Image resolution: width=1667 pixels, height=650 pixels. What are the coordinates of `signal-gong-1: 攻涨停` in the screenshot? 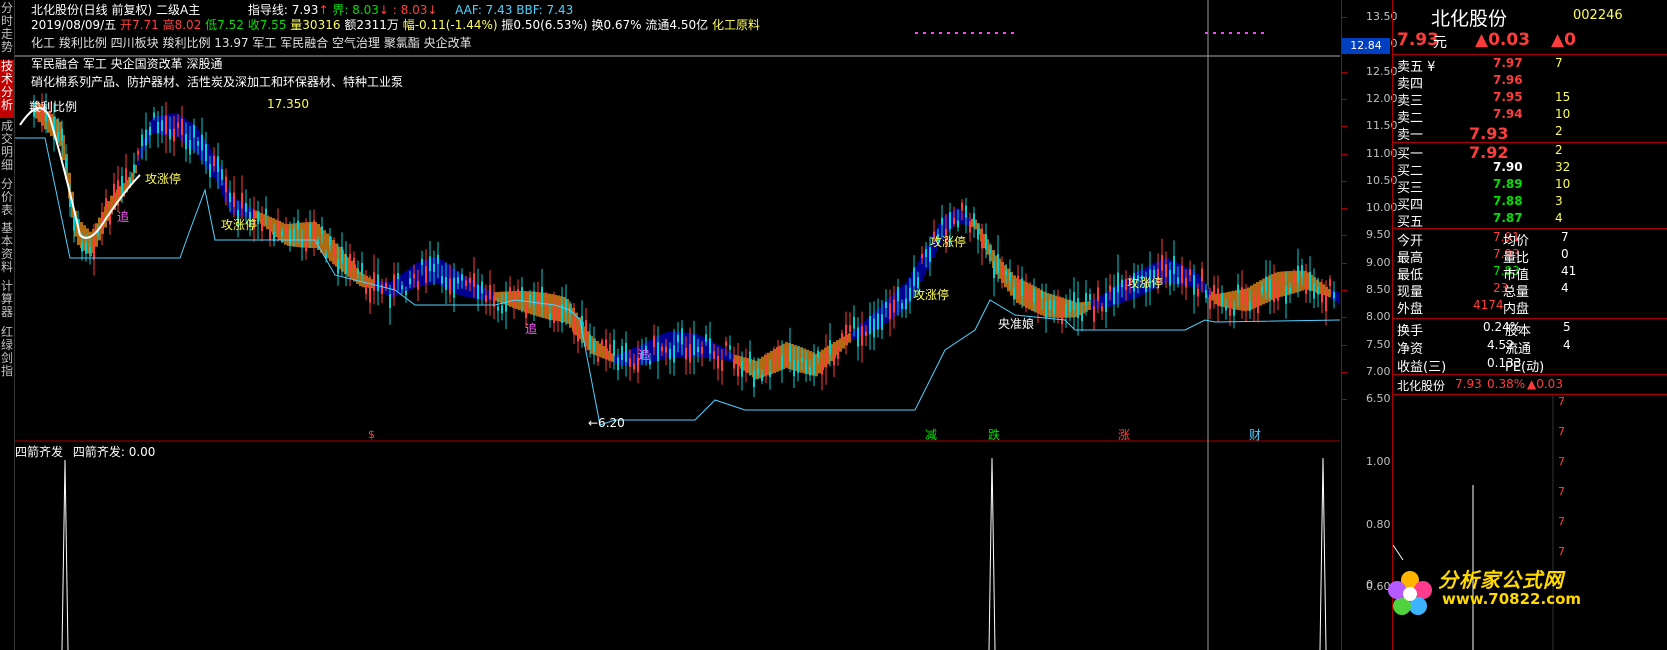 It's located at (163, 179).